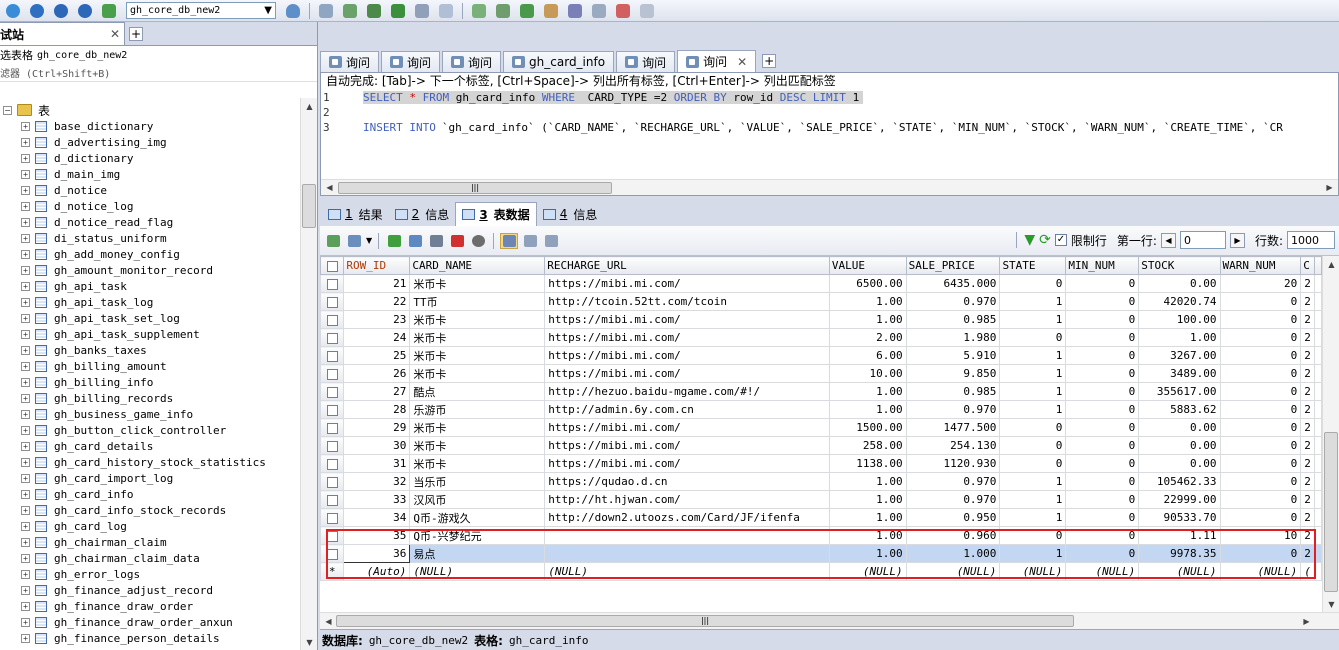 The width and height of the screenshot is (1339, 650). What do you see at coordinates (115, 34) in the screenshot?
I see `close-icon: ✕` at bounding box center [115, 34].